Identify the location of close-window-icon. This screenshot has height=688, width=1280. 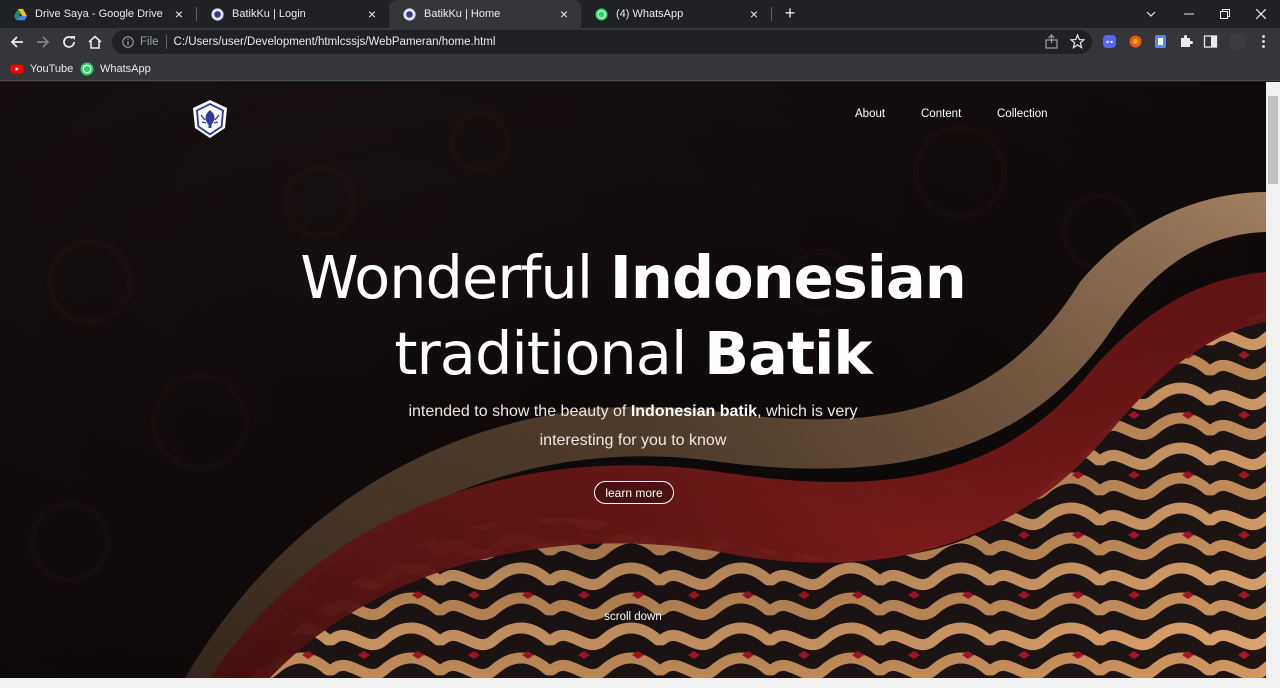
(1261, 14).